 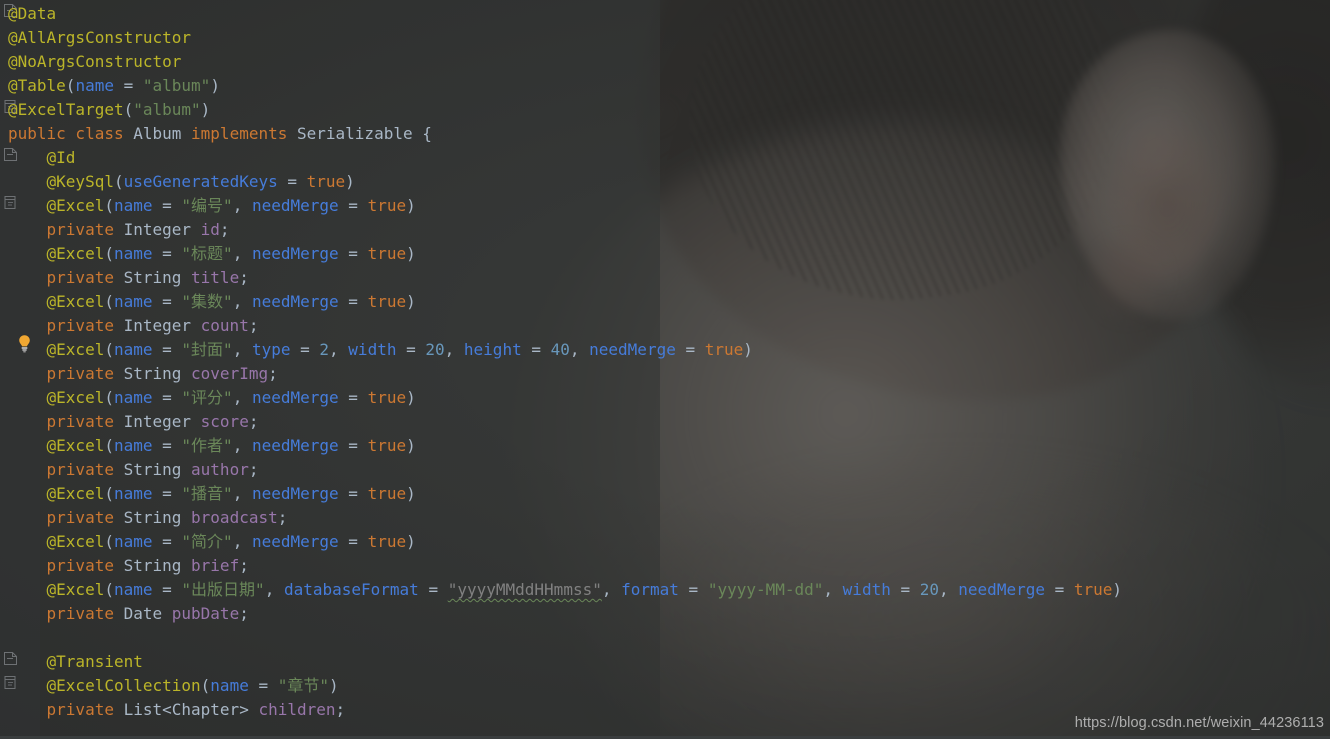 I want to click on code-line: @NoArgsConstructor, so click(x=94, y=62).